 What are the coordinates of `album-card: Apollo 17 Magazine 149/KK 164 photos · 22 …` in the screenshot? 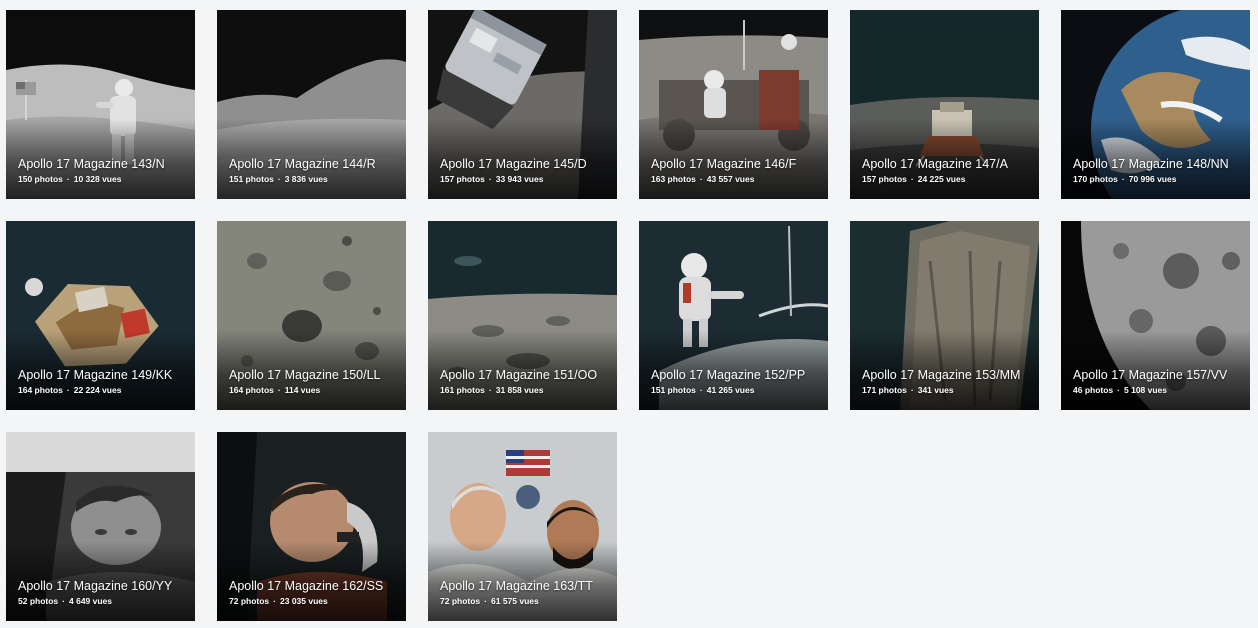 It's located at (100, 315).